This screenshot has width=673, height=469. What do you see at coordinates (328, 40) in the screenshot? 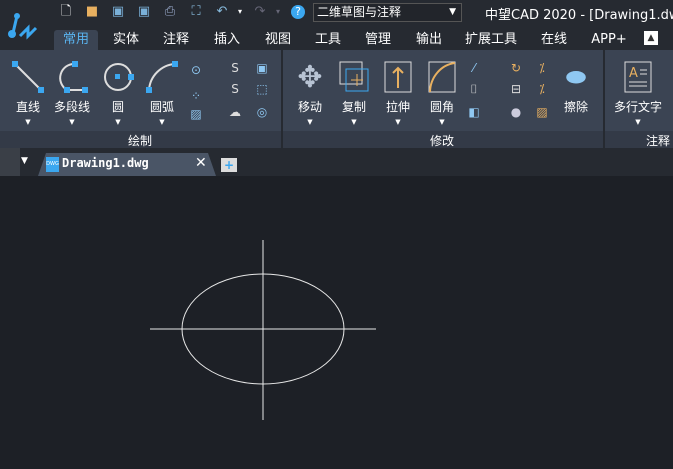
I see `tab-tools: 工具` at bounding box center [328, 40].